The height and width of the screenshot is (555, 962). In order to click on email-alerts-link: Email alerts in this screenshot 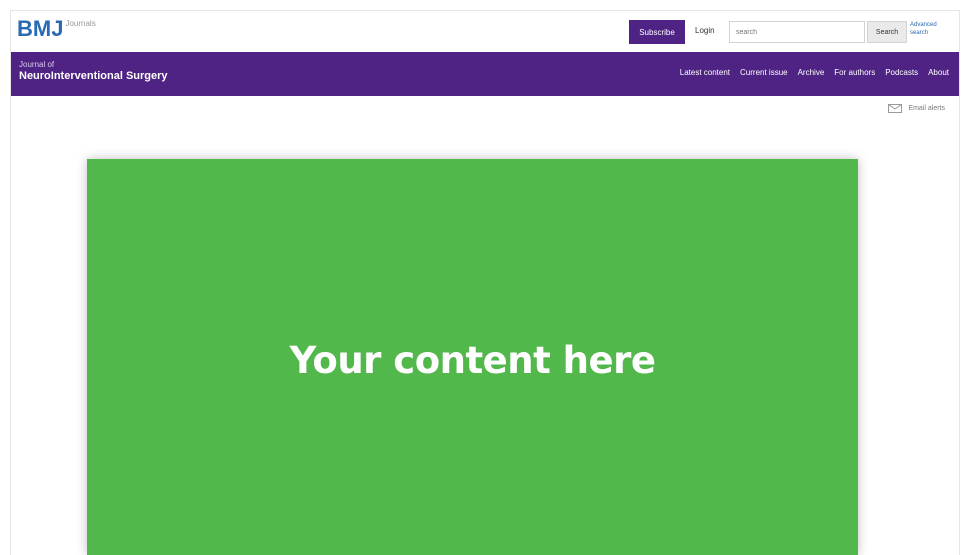, I will do `click(916, 108)`.